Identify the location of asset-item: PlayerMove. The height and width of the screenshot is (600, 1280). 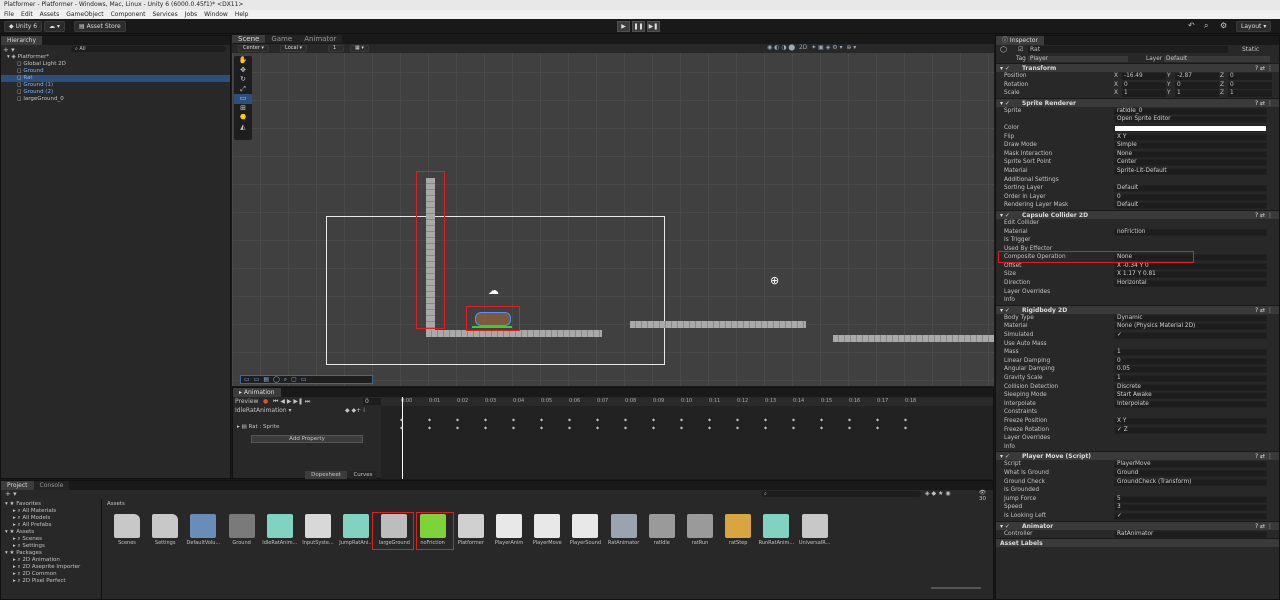
(547, 530).